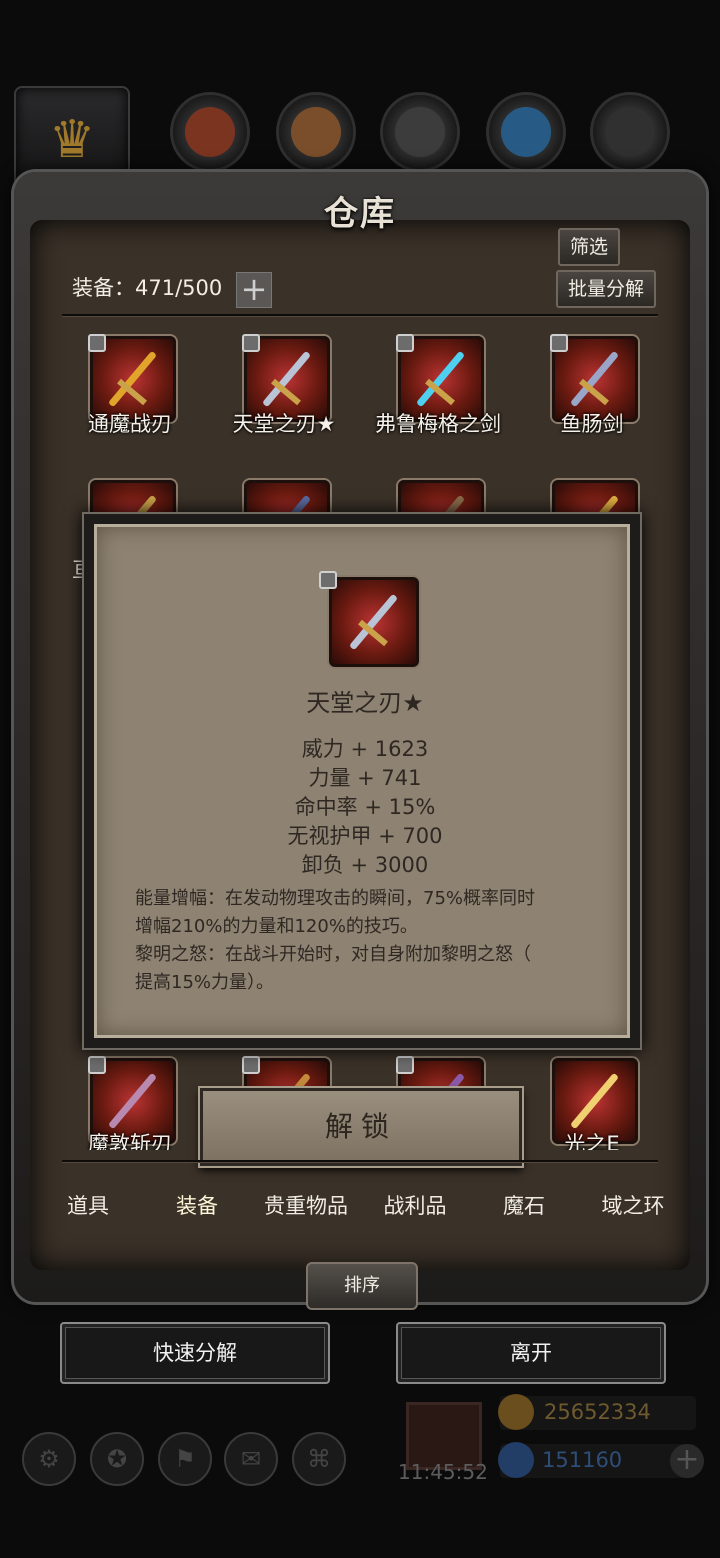 This screenshot has width=720, height=1558. What do you see at coordinates (633, 1205) in the screenshot?
I see `tab-domain-rings: 域之环` at bounding box center [633, 1205].